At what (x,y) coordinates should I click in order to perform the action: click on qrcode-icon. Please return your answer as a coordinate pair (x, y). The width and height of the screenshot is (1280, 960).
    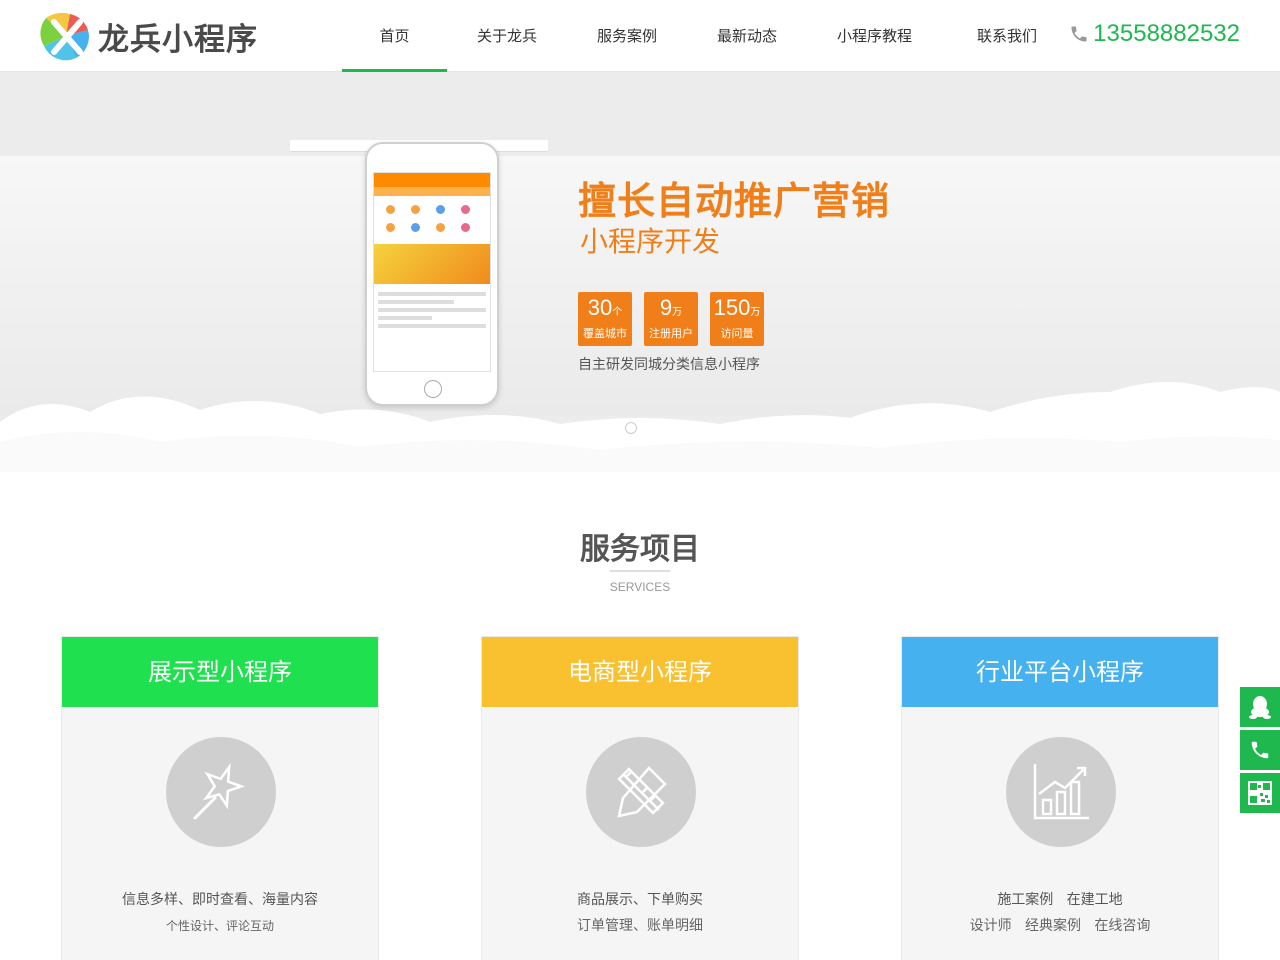
    Looking at the image, I should click on (1260, 793).